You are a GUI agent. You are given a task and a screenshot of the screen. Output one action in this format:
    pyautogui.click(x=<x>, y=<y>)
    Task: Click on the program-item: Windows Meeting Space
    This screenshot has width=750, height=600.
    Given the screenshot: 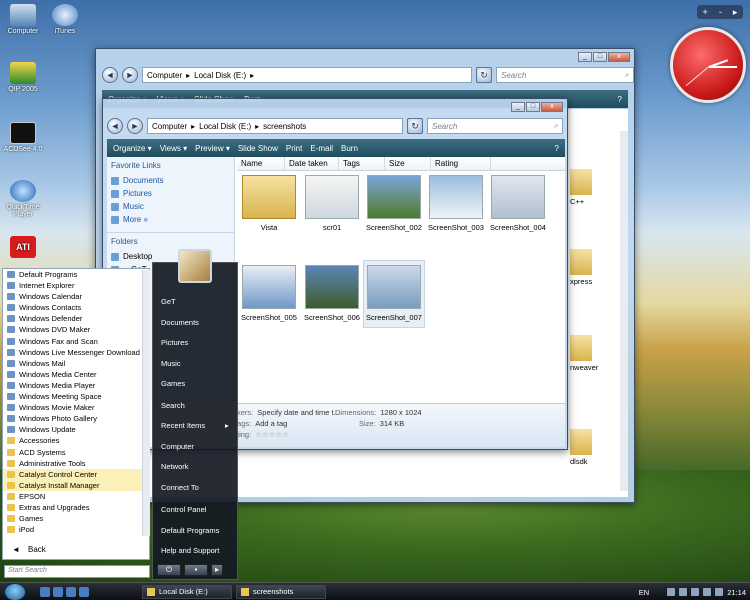 What is the action you would take?
    pyautogui.click(x=76, y=396)
    